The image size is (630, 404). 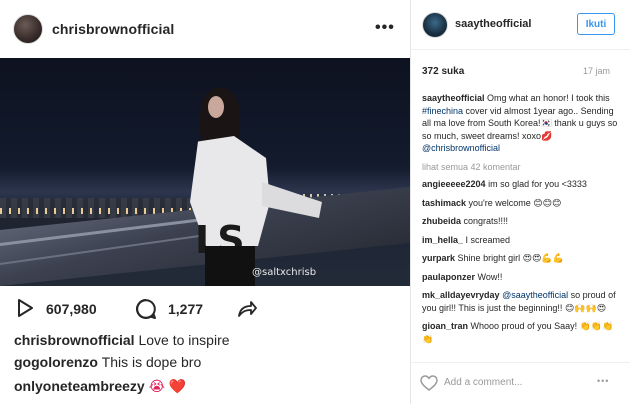 I want to click on comment-count: 1,277, so click(x=186, y=309).